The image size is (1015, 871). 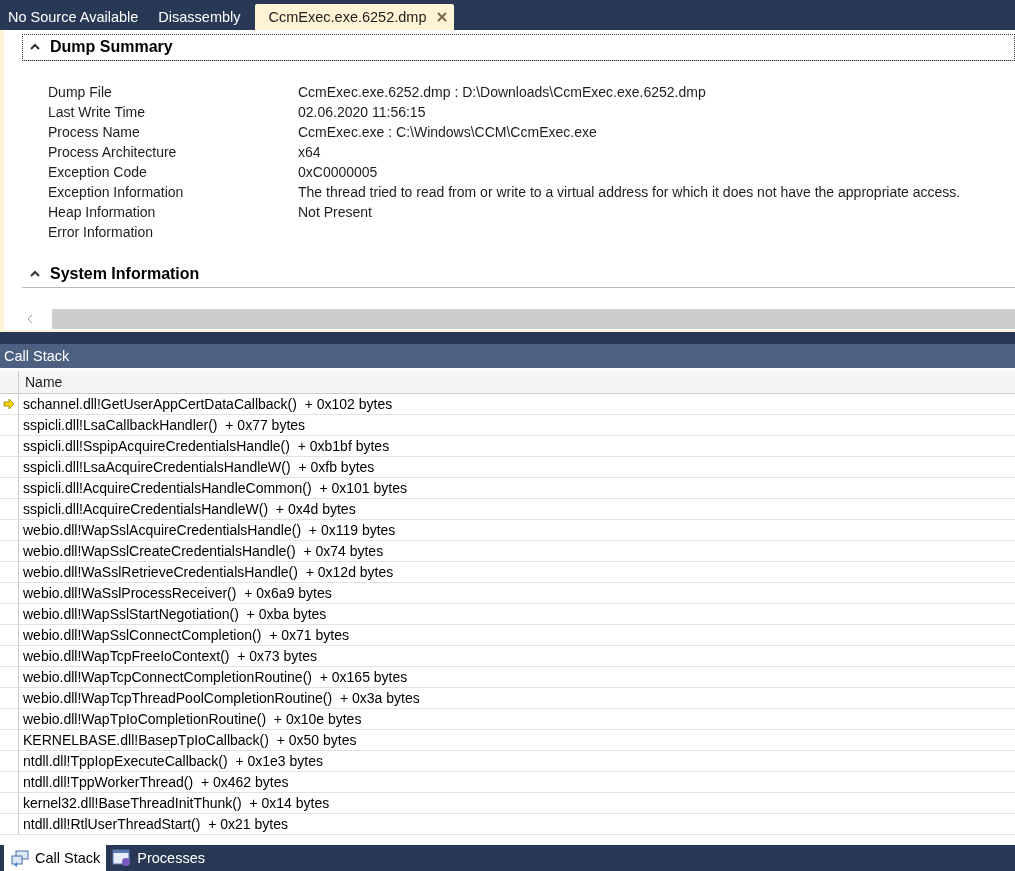 I want to click on field-label: Dump File, so click(x=80, y=92).